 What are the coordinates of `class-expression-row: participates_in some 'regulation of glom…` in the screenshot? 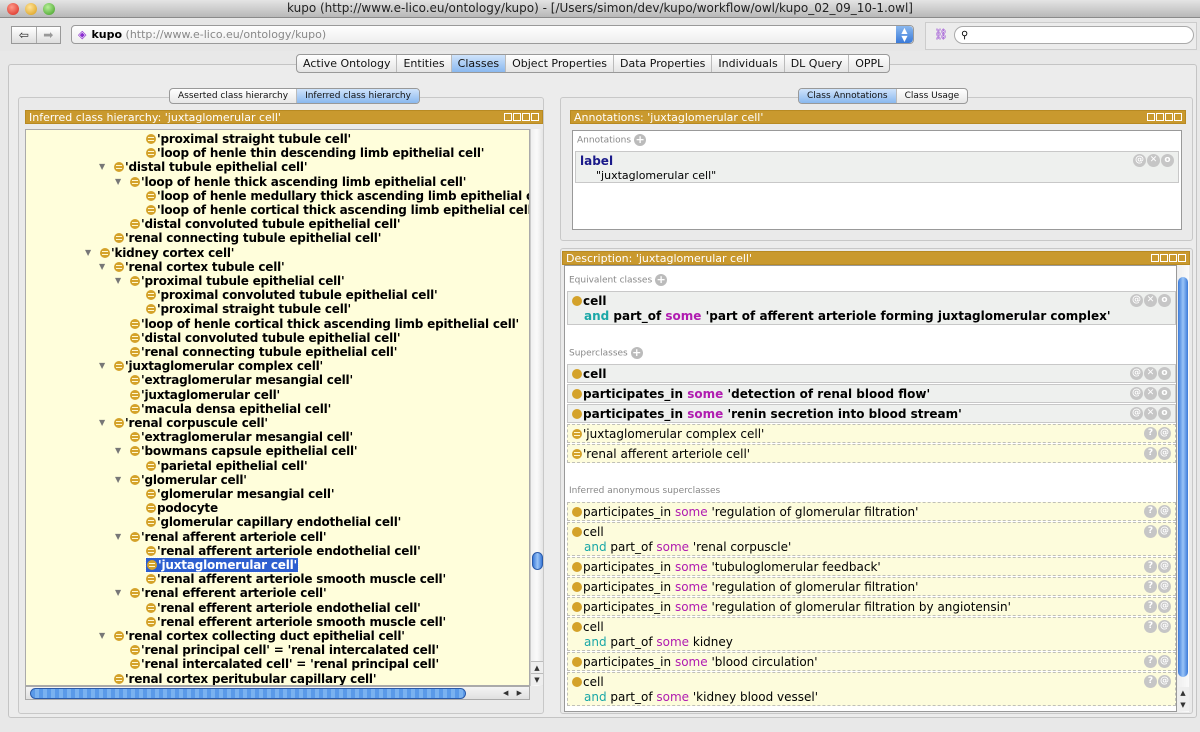 It's located at (871, 586).